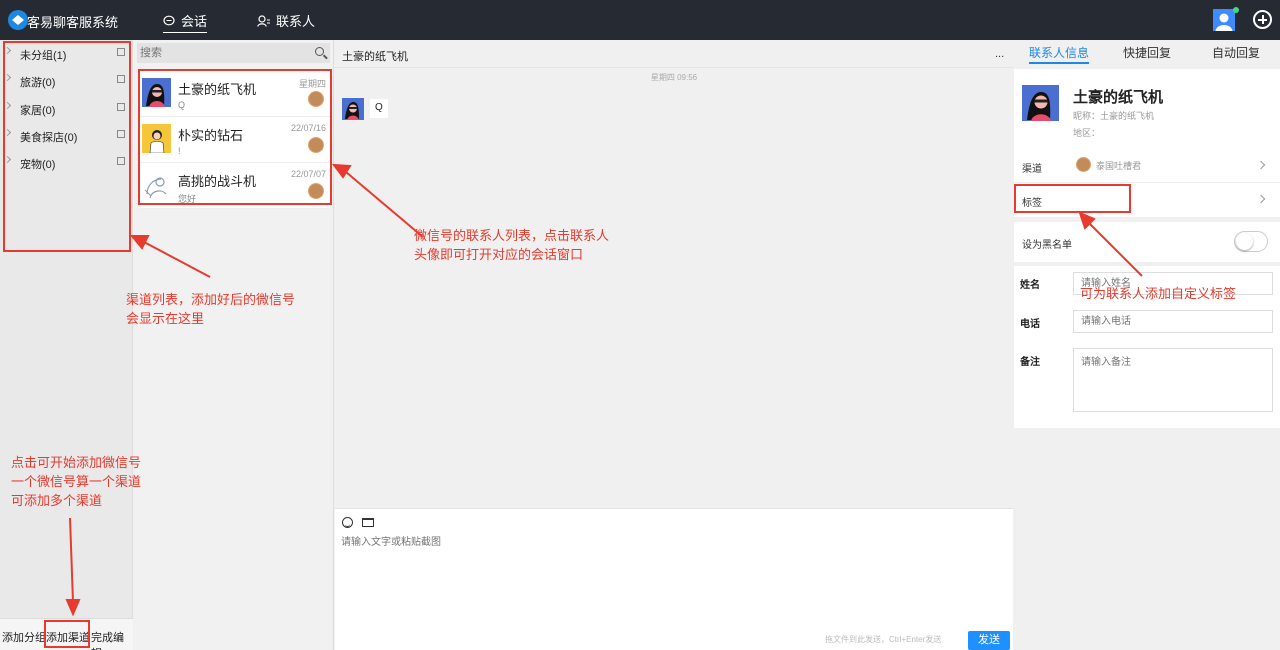 This screenshot has width=1280, height=650. Describe the element at coordinates (177, 259) in the screenshot. I see `annotation-arrow-channel-list` at that location.